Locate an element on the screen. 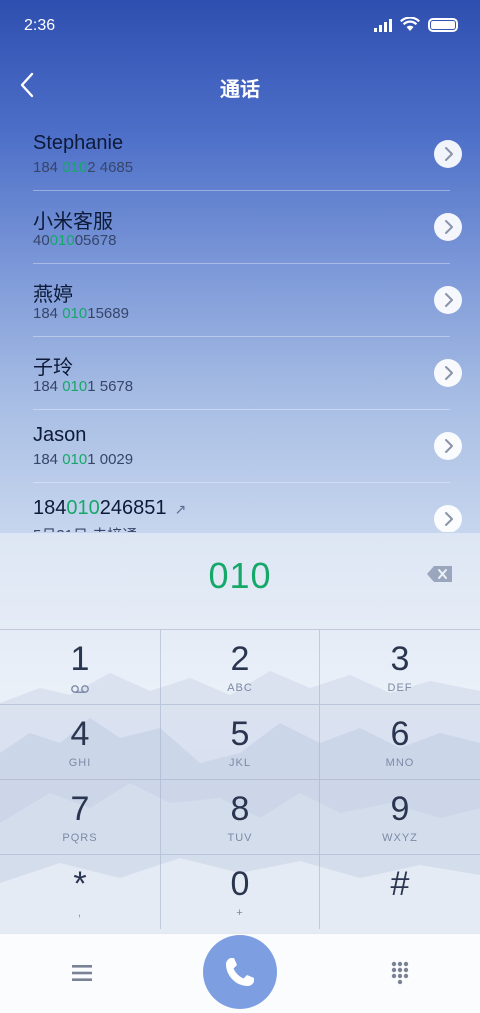 The width and height of the screenshot is (480, 1013). key-6: 6 MNO is located at coordinates (400, 741).